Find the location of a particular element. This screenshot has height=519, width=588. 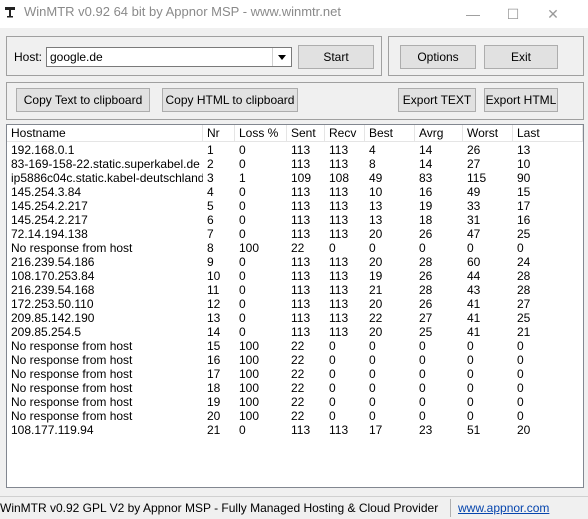

table-row: 216.239.54.186 9 0 113 113 20 28 60 24 is located at coordinates (295, 262).